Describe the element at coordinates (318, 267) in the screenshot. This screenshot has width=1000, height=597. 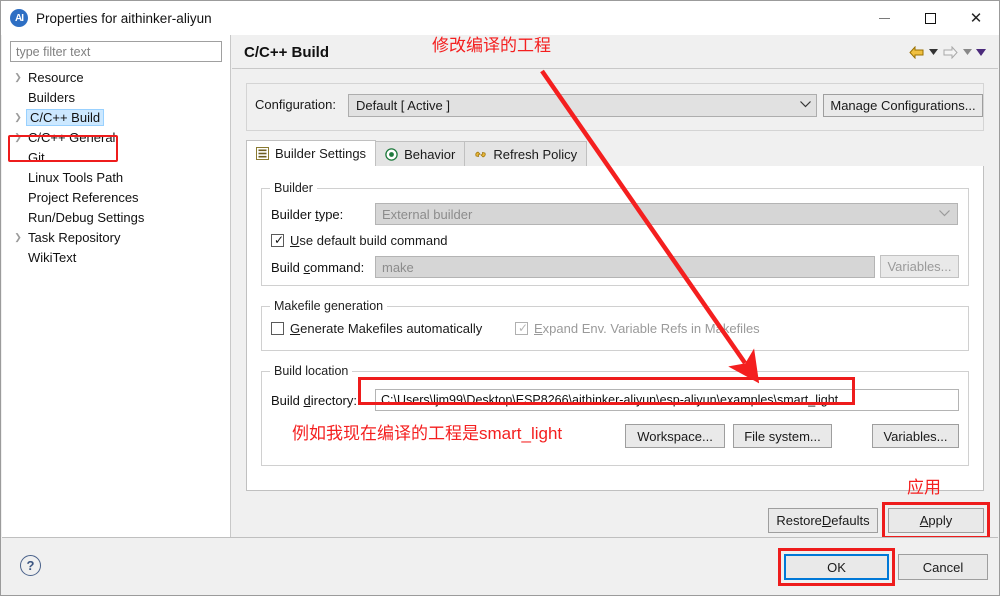
I see `build-command-label: Build command:` at that location.